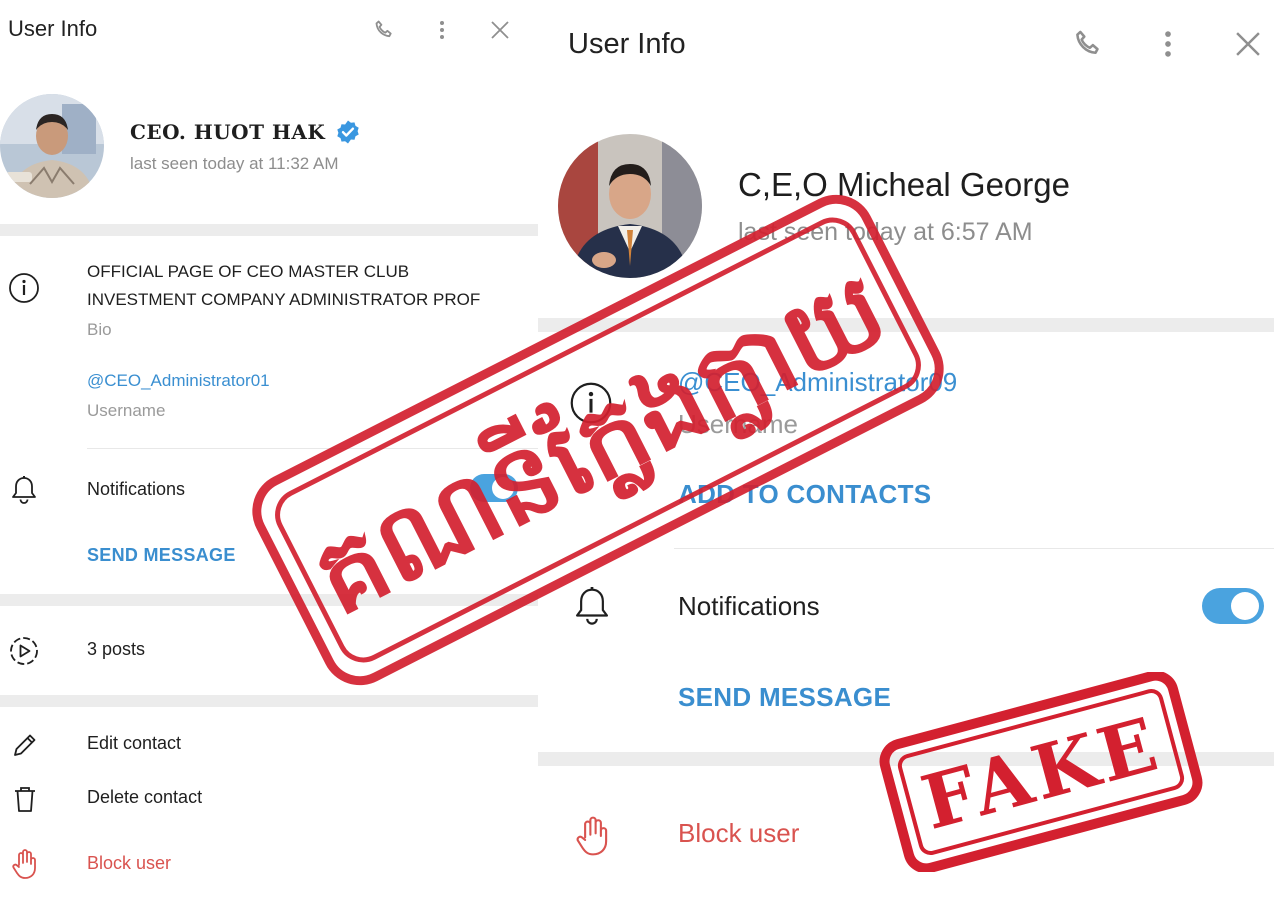 Image resolution: width=1274 pixels, height=900 pixels. I want to click on trash-icon, so click(25, 799).